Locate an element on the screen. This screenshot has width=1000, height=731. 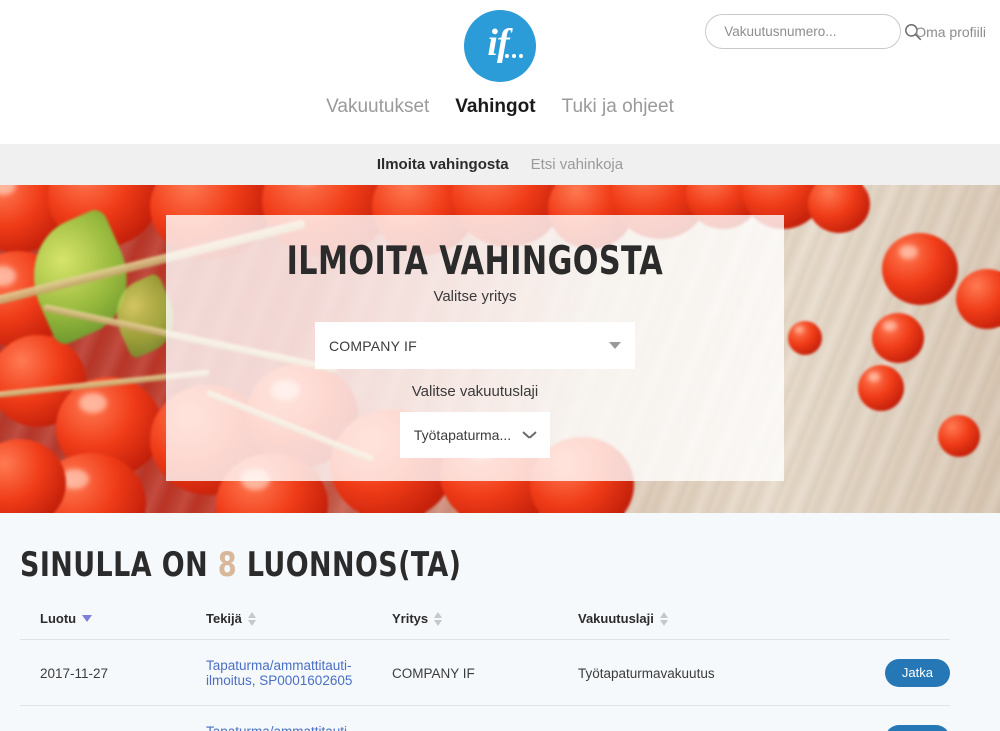
drafts-heading-prefix: SINULLA ON is located at coordinates (114, 565).